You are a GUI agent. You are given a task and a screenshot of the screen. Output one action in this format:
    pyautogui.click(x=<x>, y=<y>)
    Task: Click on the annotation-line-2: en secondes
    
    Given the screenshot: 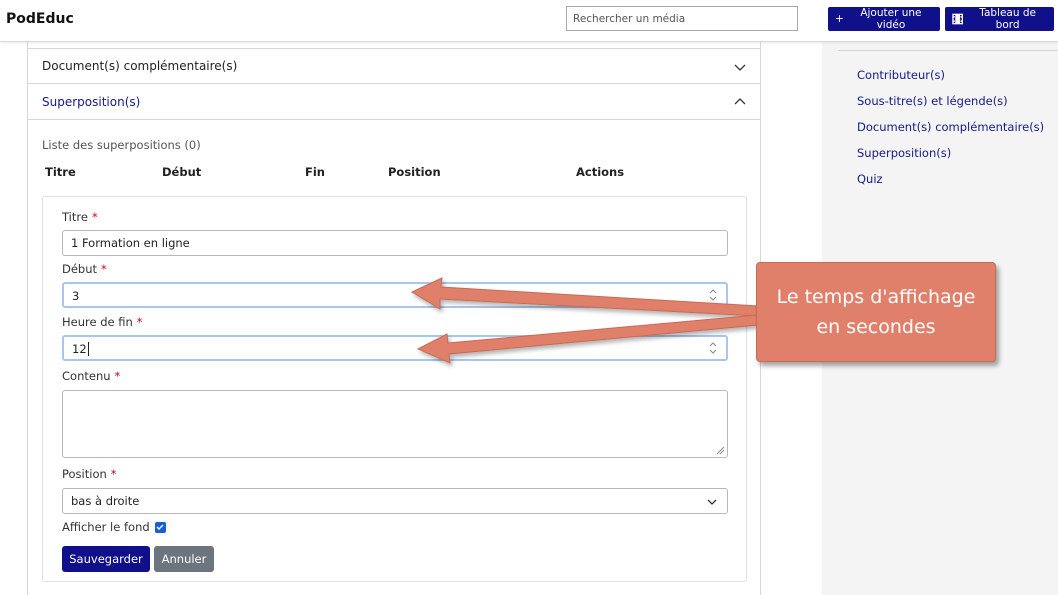 What is the action you would take?
    pyautogui.click(x=876, y=327)
    